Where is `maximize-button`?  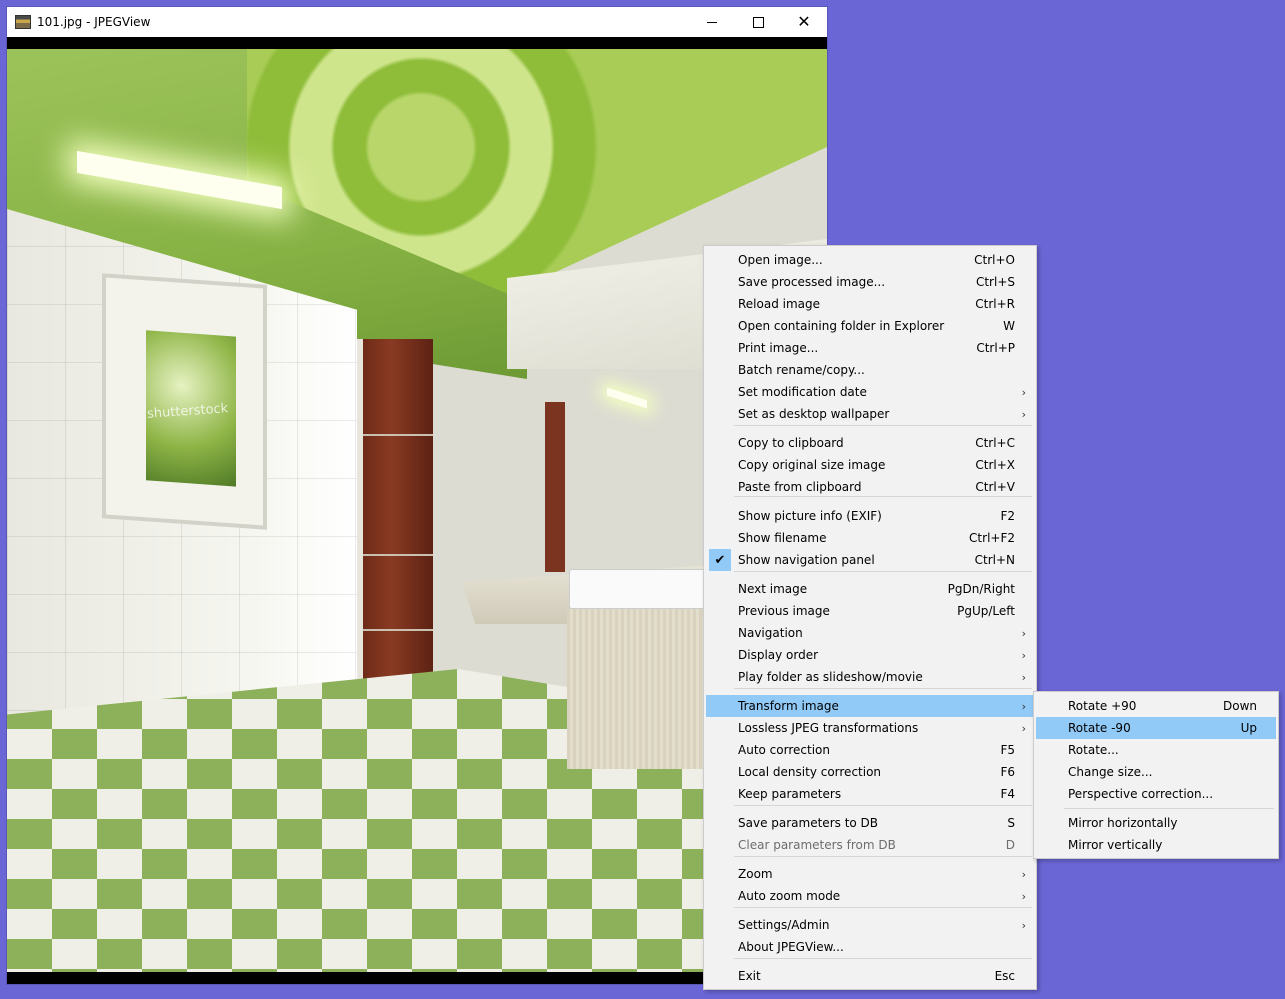 maximize-button is located at coordinates (758, 22).